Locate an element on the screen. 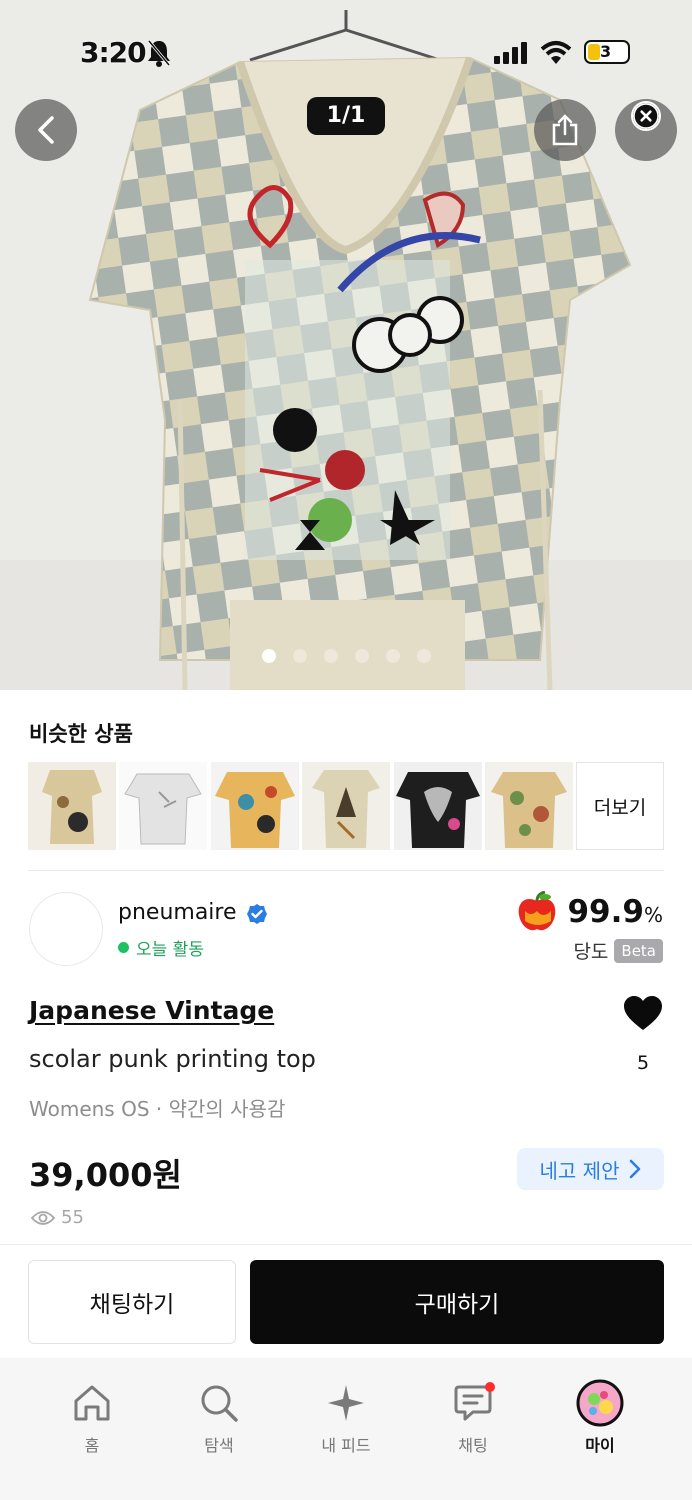  search-icon is located at coordinates (219, 1403).